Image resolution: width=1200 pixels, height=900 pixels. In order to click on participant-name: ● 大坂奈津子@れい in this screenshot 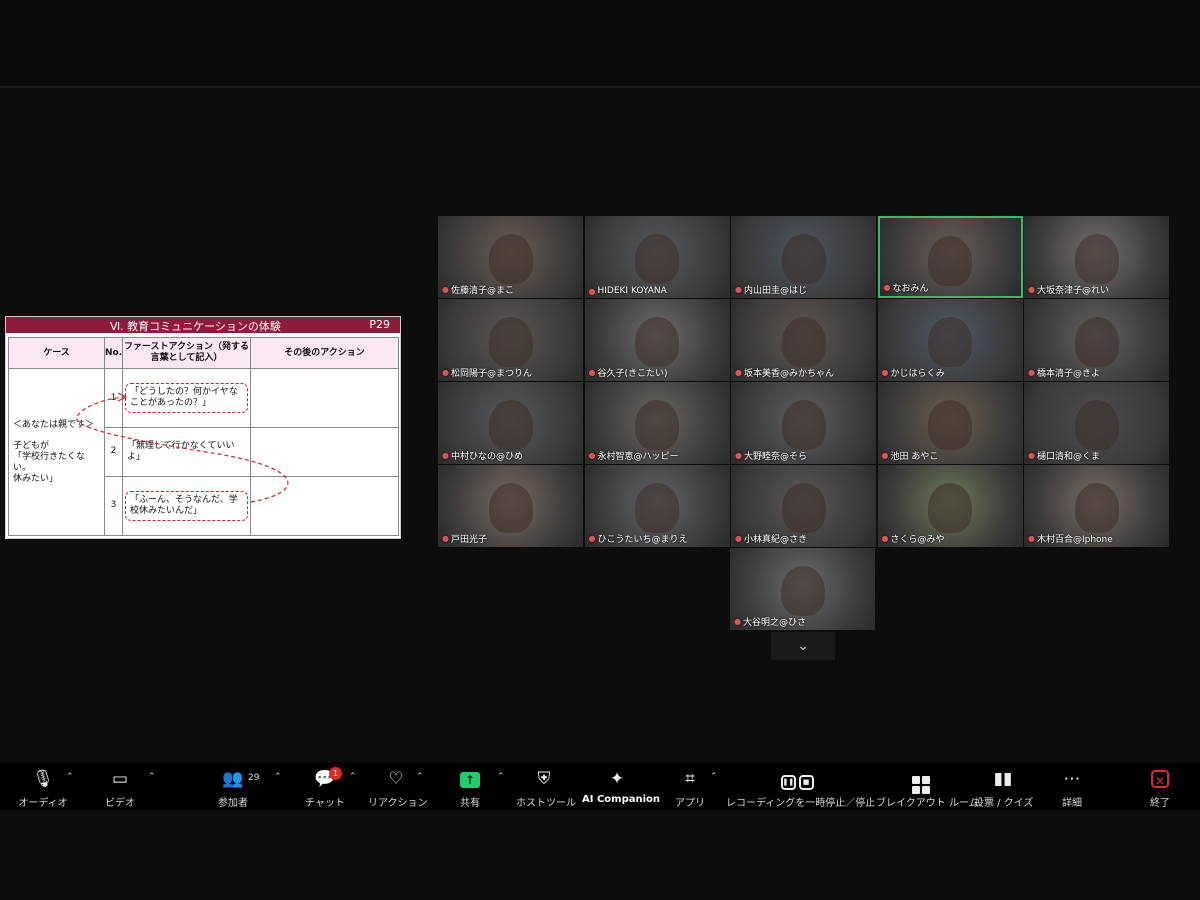, I will do `click(1096, 289)`.